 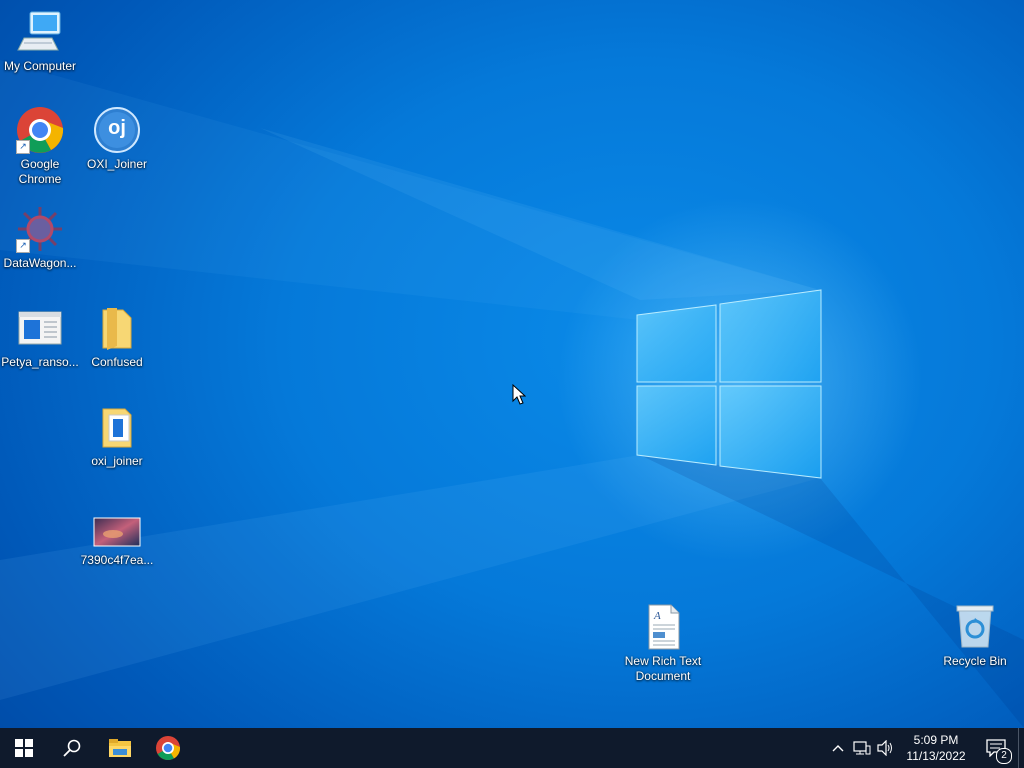 I want to click on svg-text: A, so click(x=657, y=616).